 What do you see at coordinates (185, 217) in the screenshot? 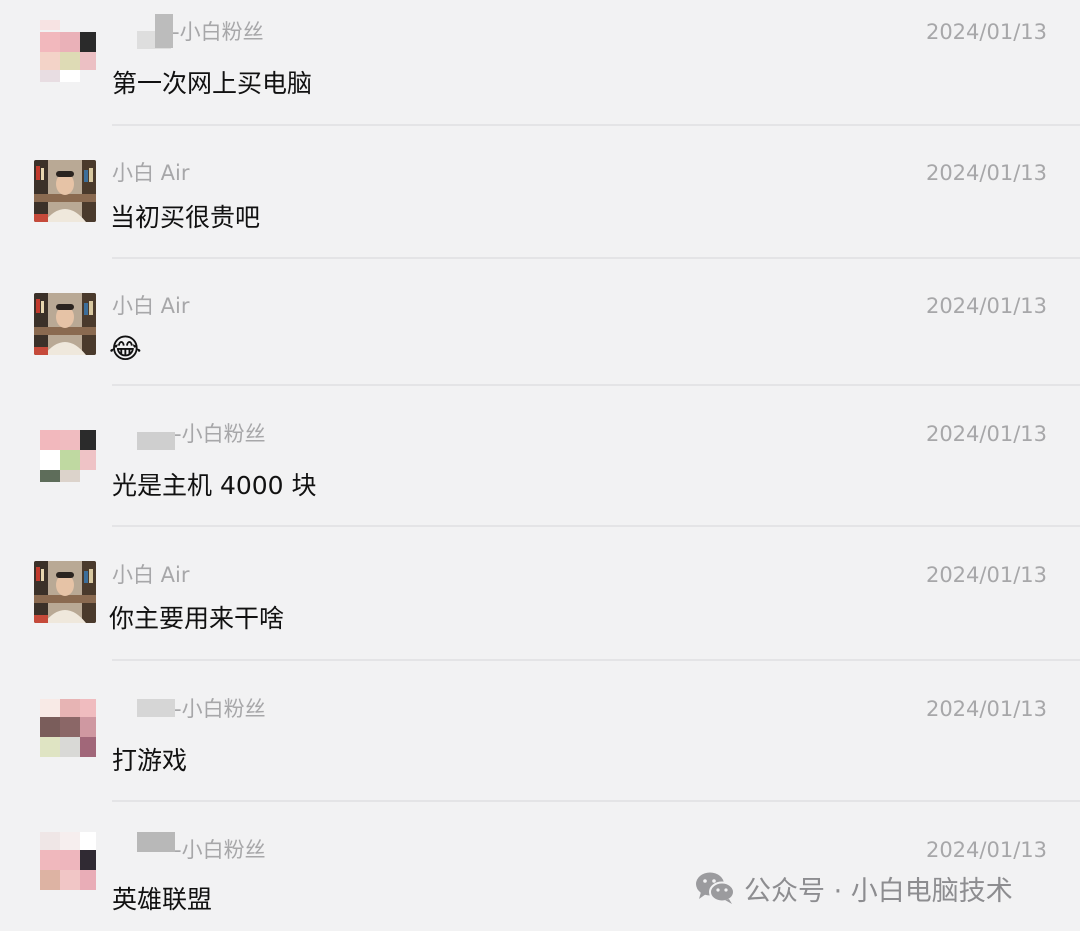
I see `comment-text: 当初买很贵吧` at bounding box center [185, 217].